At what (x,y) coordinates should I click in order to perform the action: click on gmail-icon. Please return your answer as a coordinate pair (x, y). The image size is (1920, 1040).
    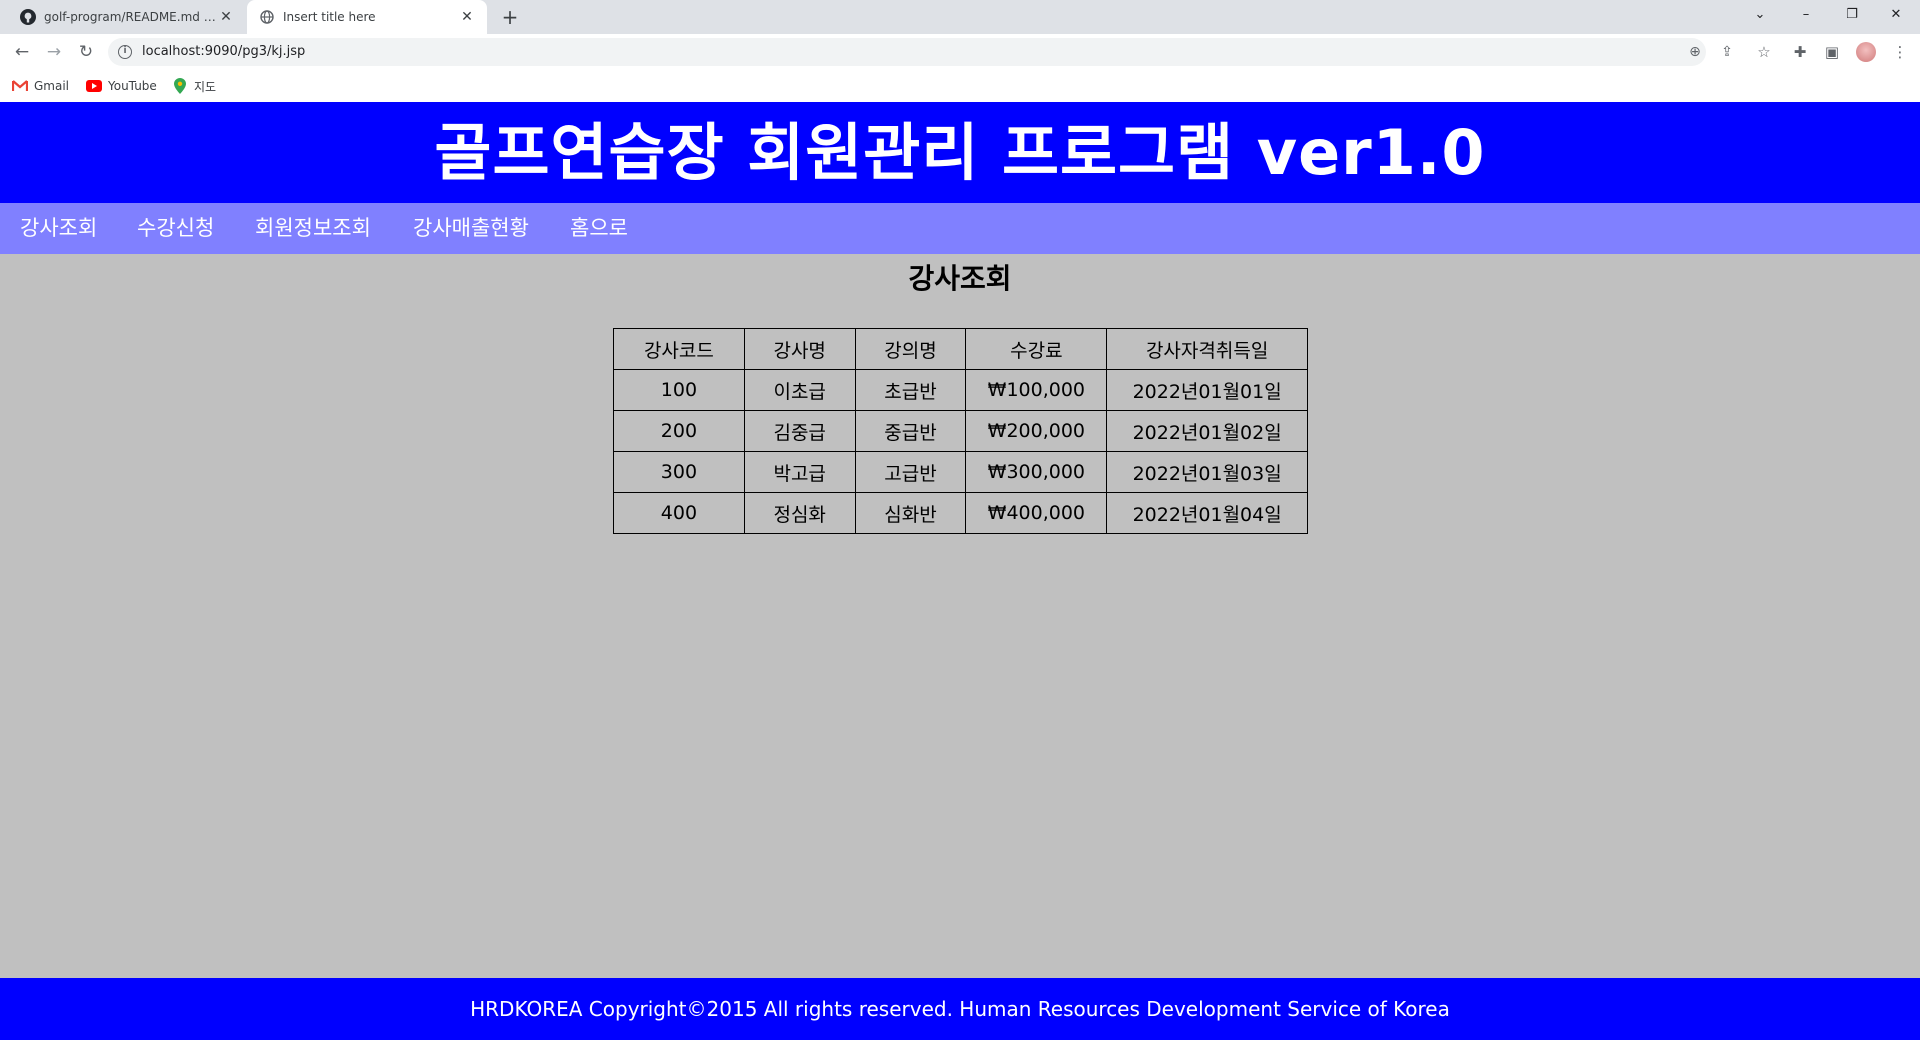
    Looking at the image, I should click on (20, 86).